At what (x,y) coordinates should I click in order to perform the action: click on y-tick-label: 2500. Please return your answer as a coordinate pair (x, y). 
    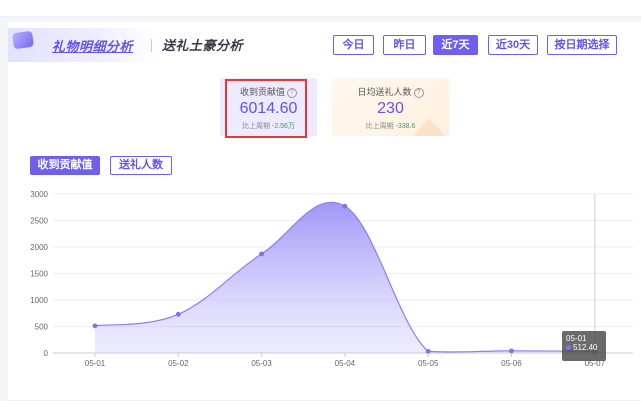
    Looking at the image, I should click on (39, 221).